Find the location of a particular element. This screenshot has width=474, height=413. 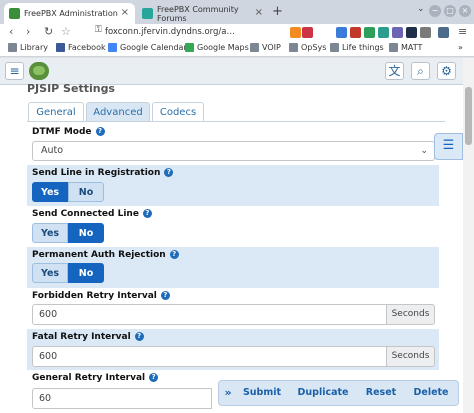

browser-menu-icon: ≡ is located at coordinates (462, 31).